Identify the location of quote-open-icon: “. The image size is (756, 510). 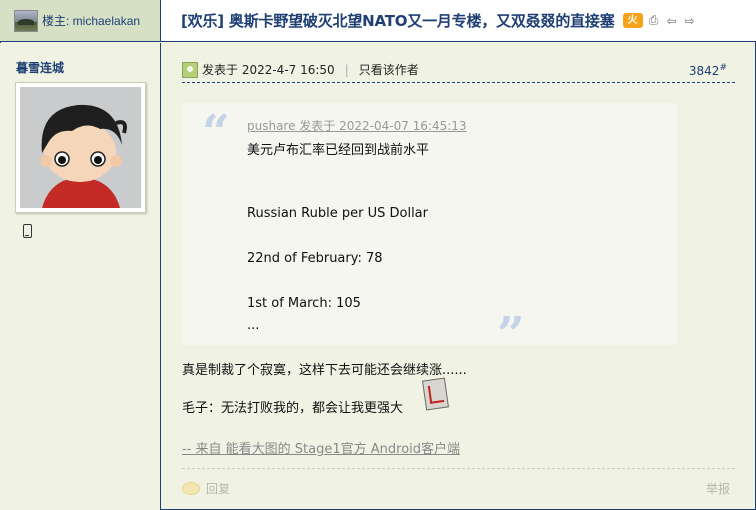
(216, 133).